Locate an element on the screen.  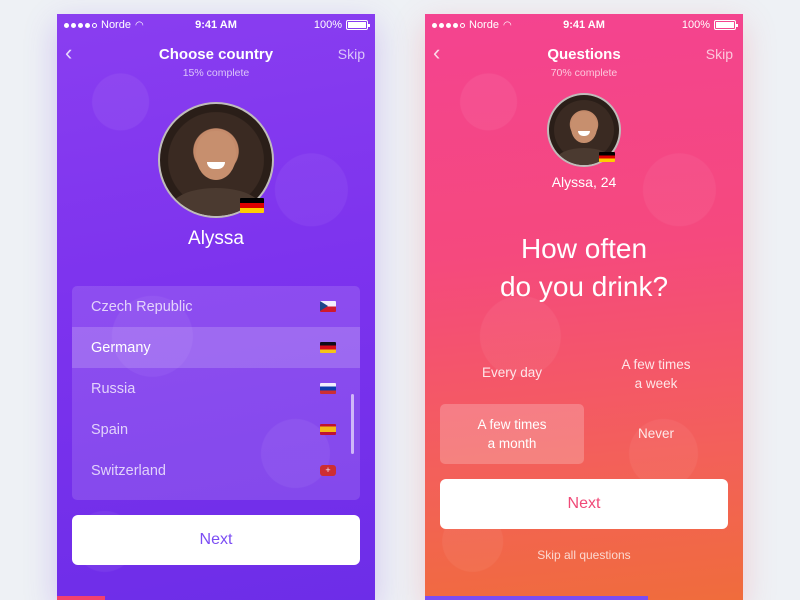
page-title: Choose country is located at coordinates (216, 54).